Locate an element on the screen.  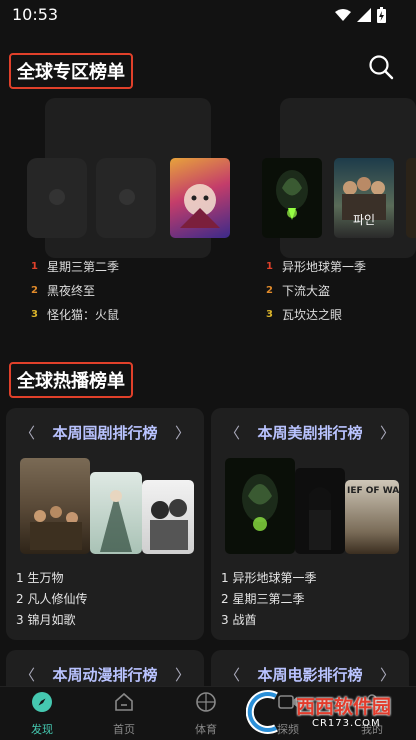
chart-item: 3 战酋 is located at coordinates (268, 620).